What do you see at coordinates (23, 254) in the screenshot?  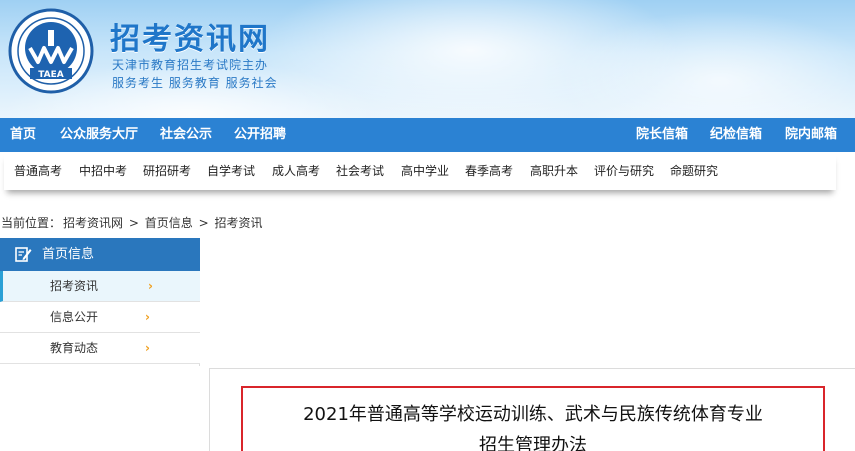 I see `edit-document-icon` at bounding box center [23, 254].